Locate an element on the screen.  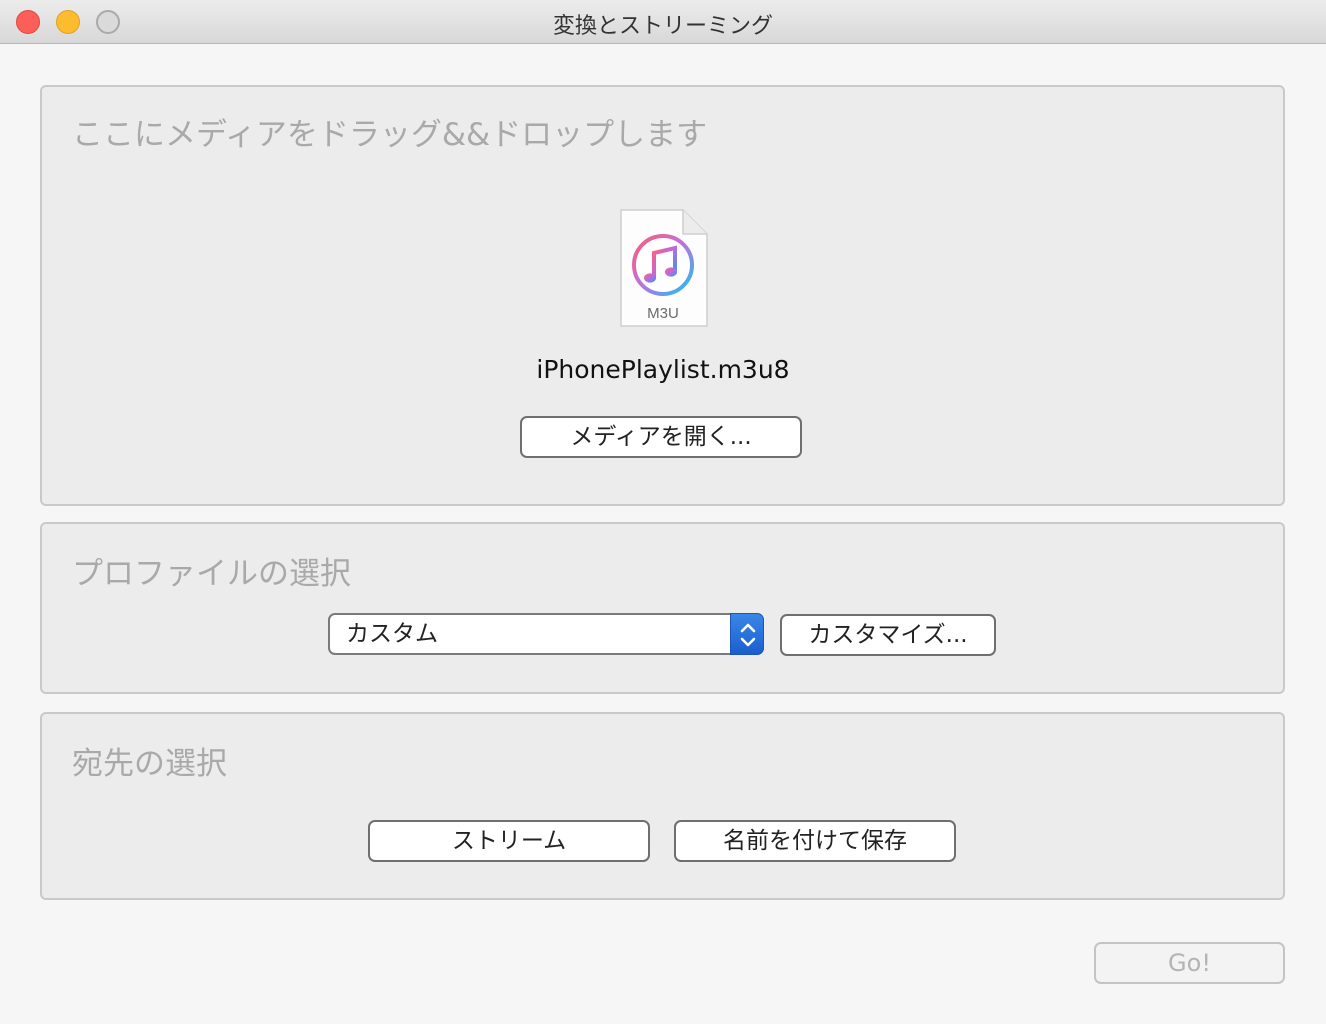
destination-section-title: 宛先の選択 is located at coordinates (149, 764).